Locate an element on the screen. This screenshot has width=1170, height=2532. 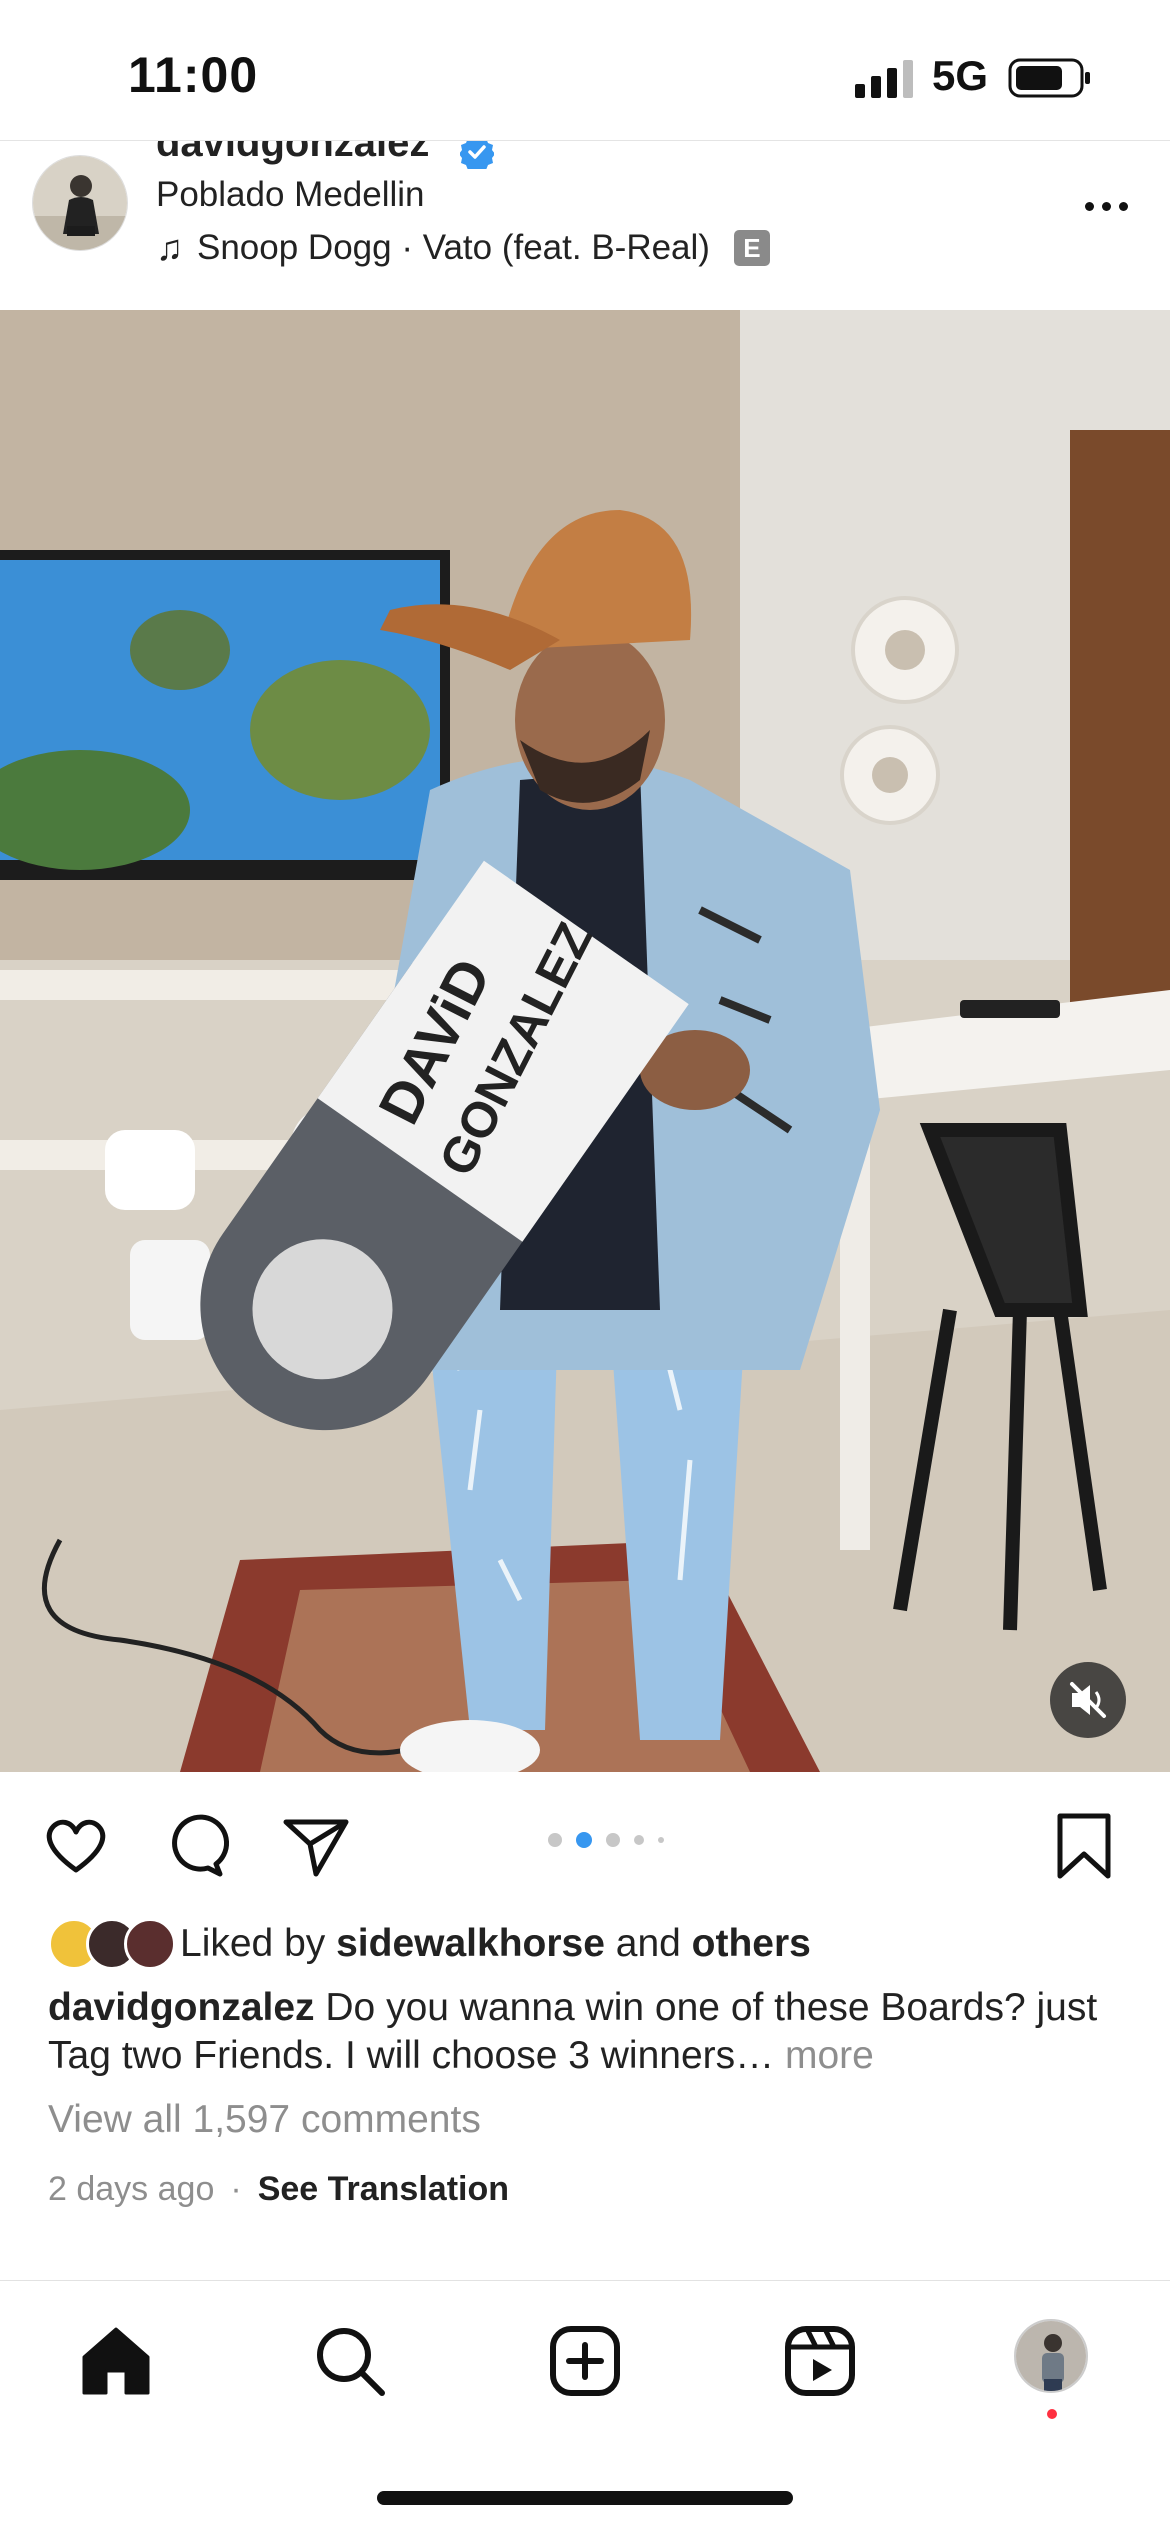
likes-prefix: Liked by is located at coordinates (253, 1943).